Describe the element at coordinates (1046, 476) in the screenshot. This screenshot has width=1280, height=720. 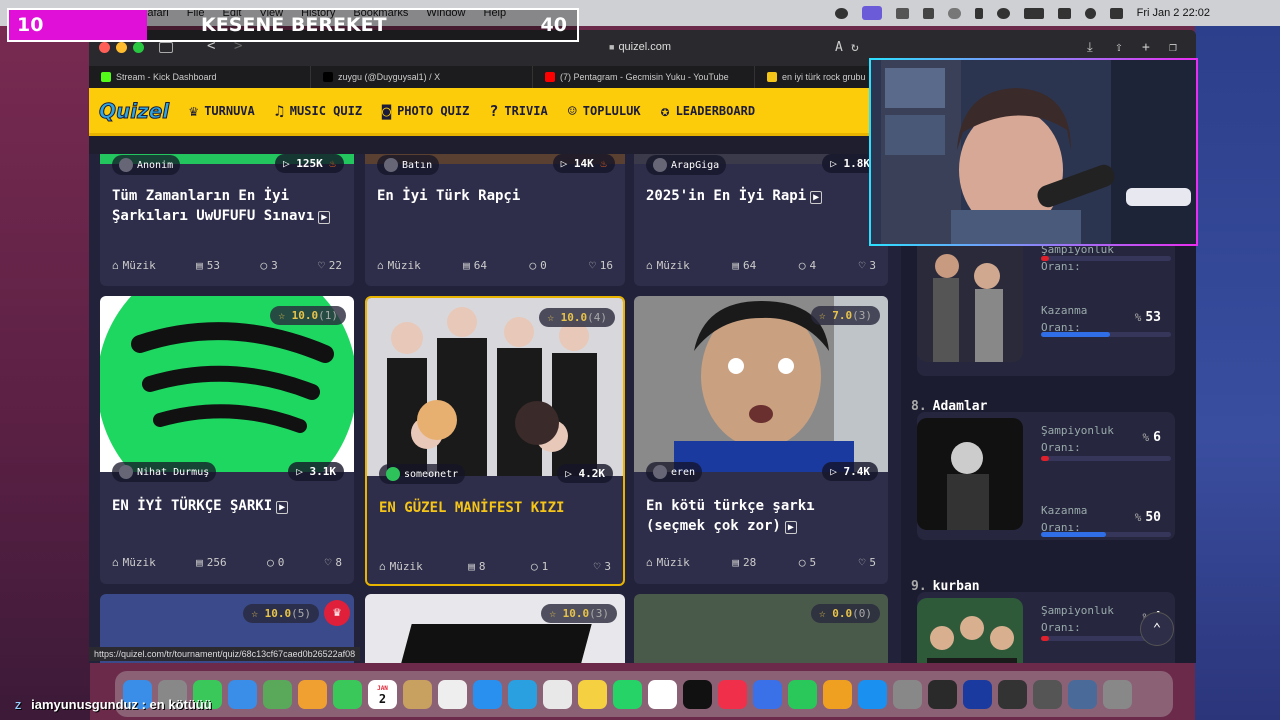
I see `leaderboard-entry: Şampiyonluk Oranı:% 6 Kazanma Oranı:% 50` at that location.